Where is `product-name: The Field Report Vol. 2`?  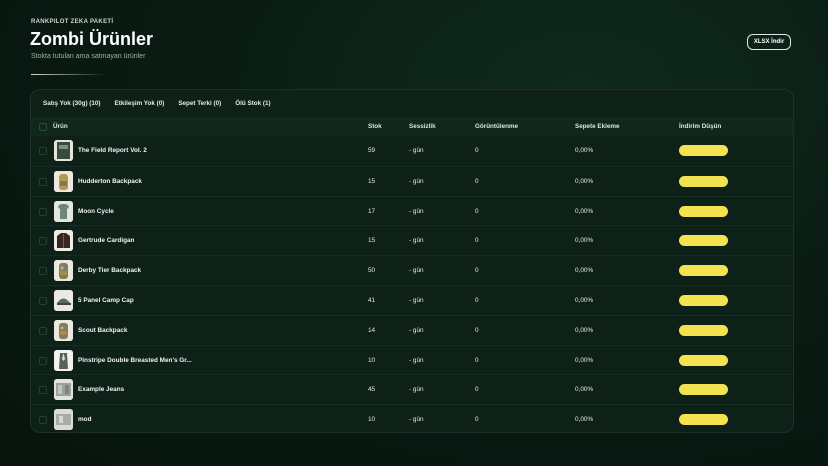
product-name: The Field Report Vol. 2 is located at coordinates (112, 150).